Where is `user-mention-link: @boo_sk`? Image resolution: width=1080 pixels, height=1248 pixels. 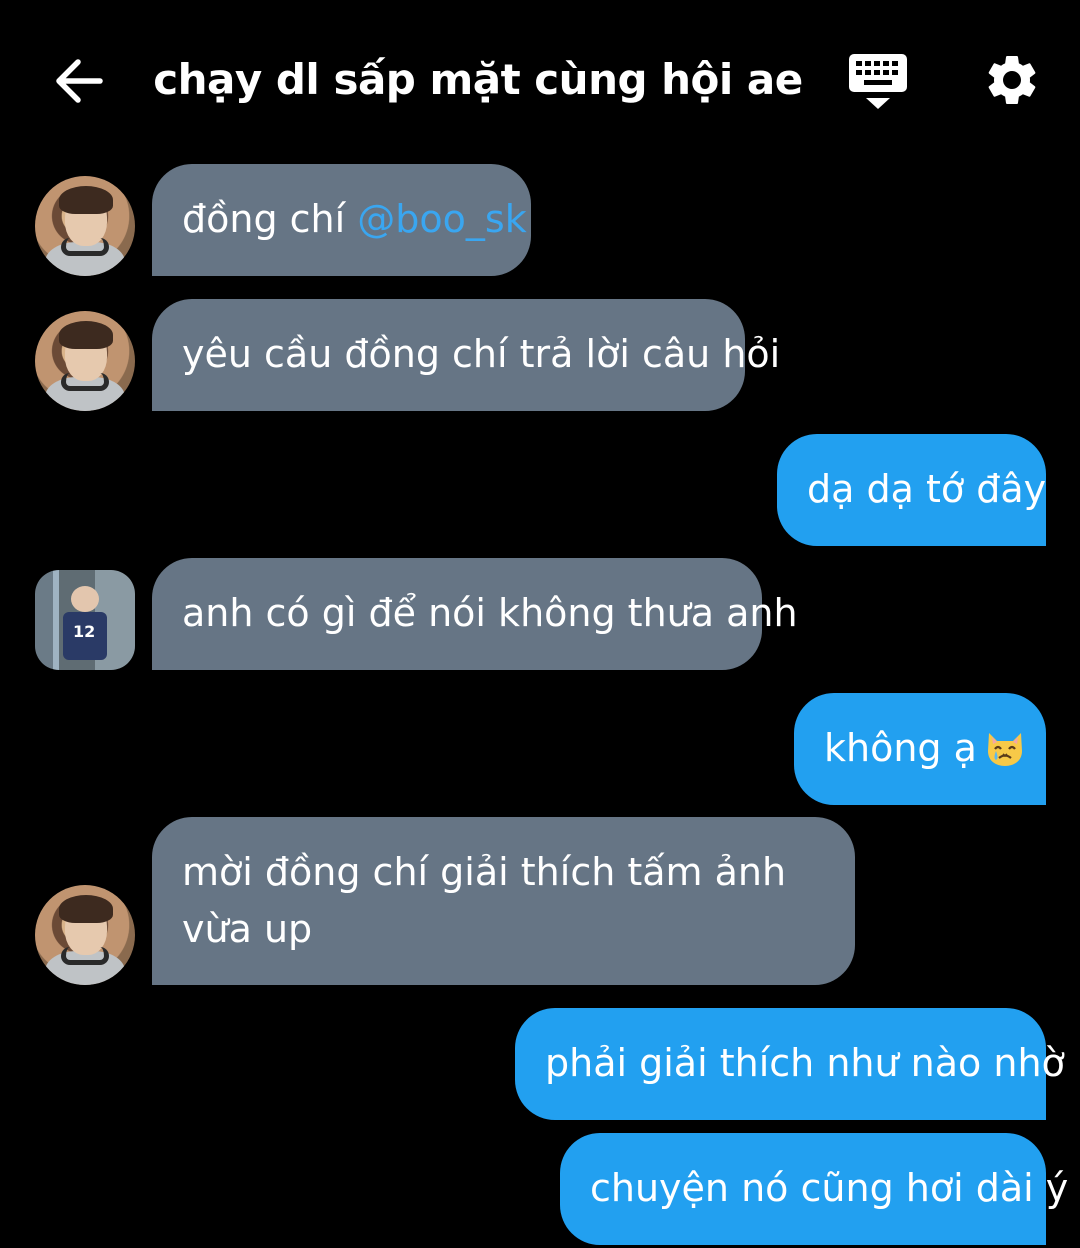
user-mention-link: @boo_sk is located at coordinates (441, 219).